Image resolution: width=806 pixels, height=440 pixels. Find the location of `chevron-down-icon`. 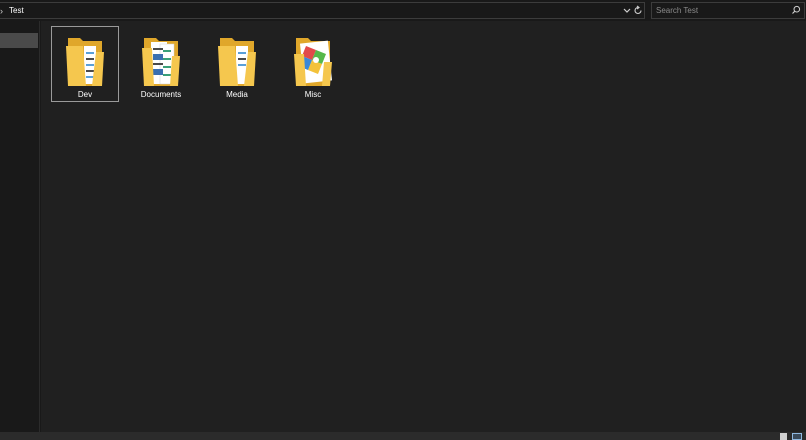

chevron-down-icon is located at coordinates (627, 10).